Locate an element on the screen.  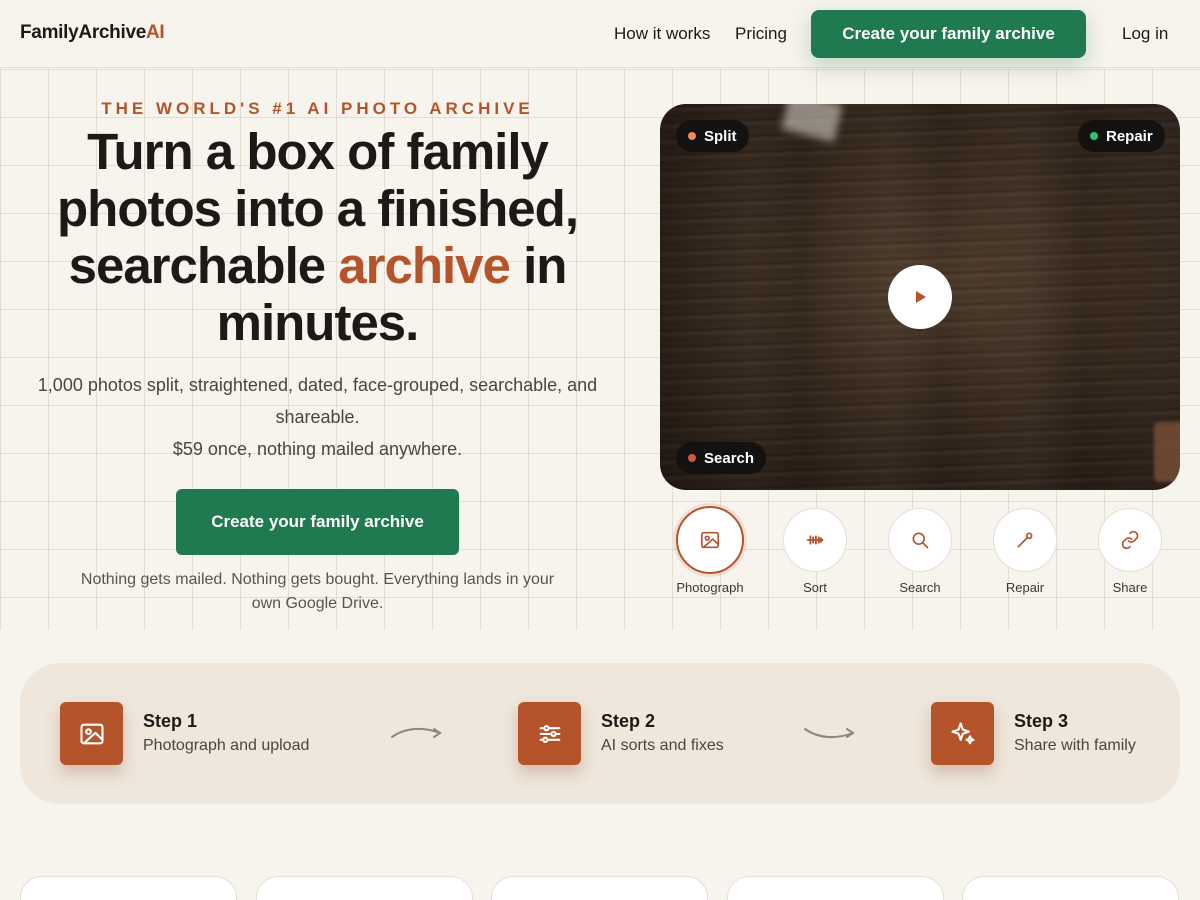
wand-icon is located at coordinates (1025, 540).